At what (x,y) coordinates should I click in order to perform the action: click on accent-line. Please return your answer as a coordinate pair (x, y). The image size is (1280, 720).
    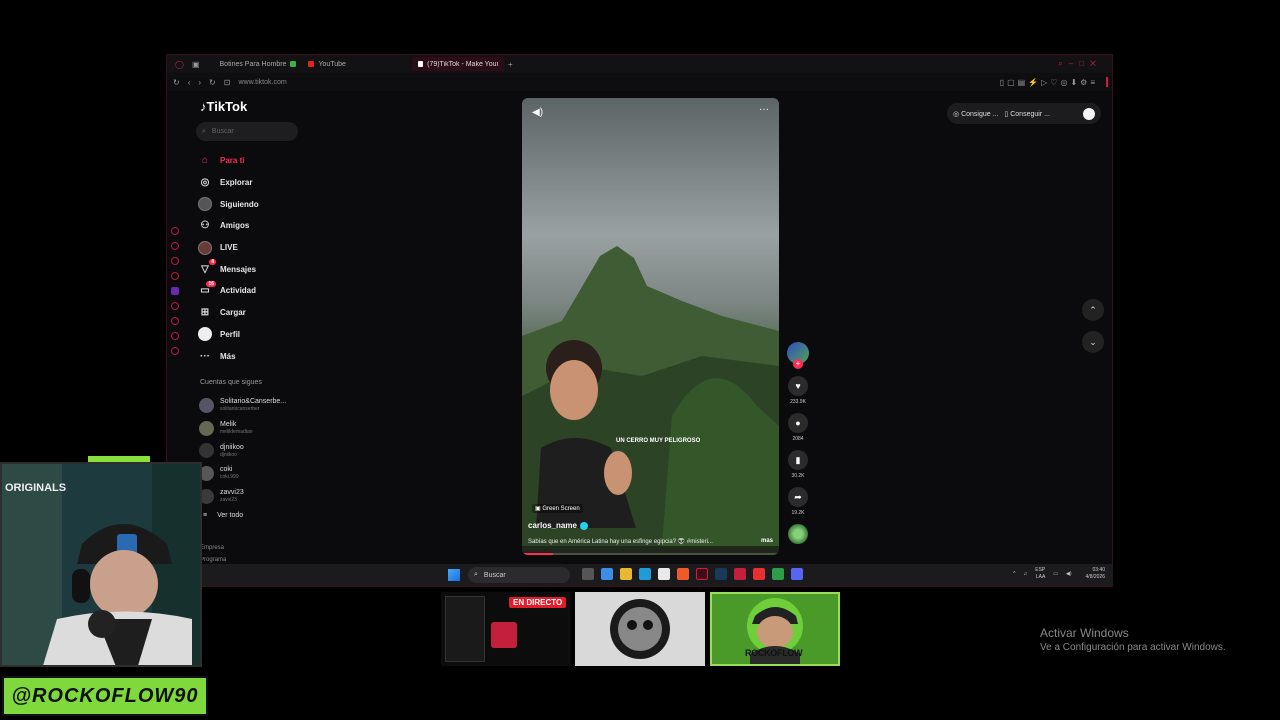
    Looking at the image, I should click on (1107, 82).